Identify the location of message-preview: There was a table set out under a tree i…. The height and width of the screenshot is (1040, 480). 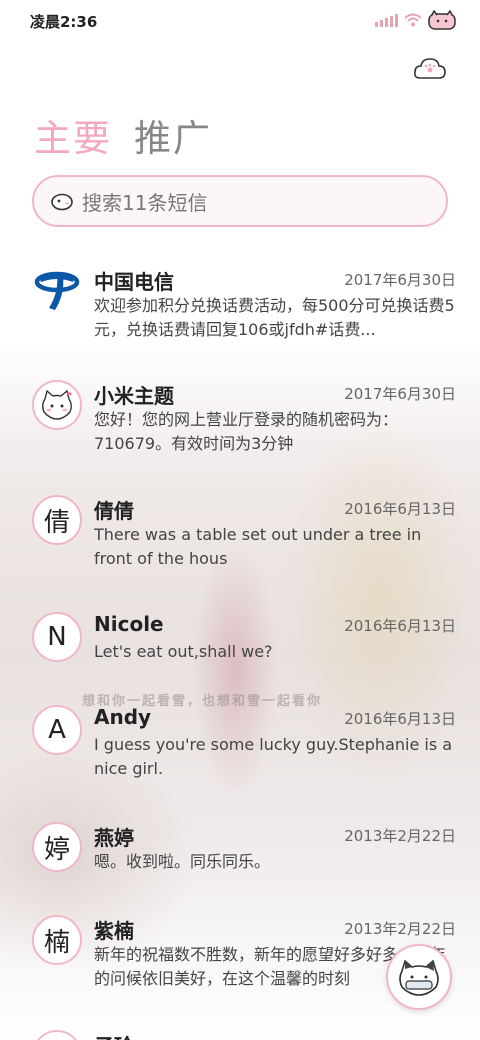
(258, 546).